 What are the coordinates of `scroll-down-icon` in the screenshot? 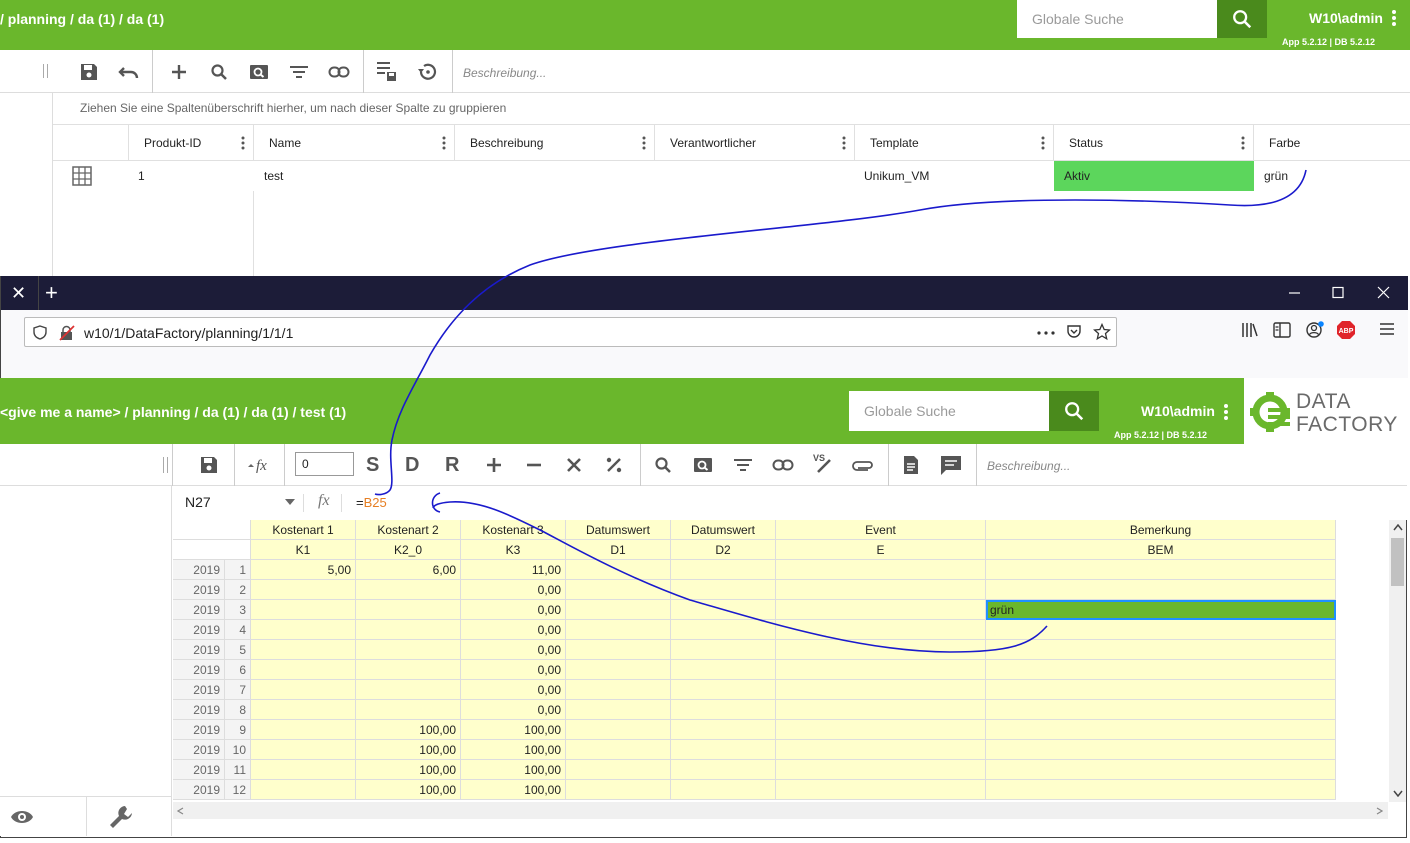 It's located at (1398, 793).